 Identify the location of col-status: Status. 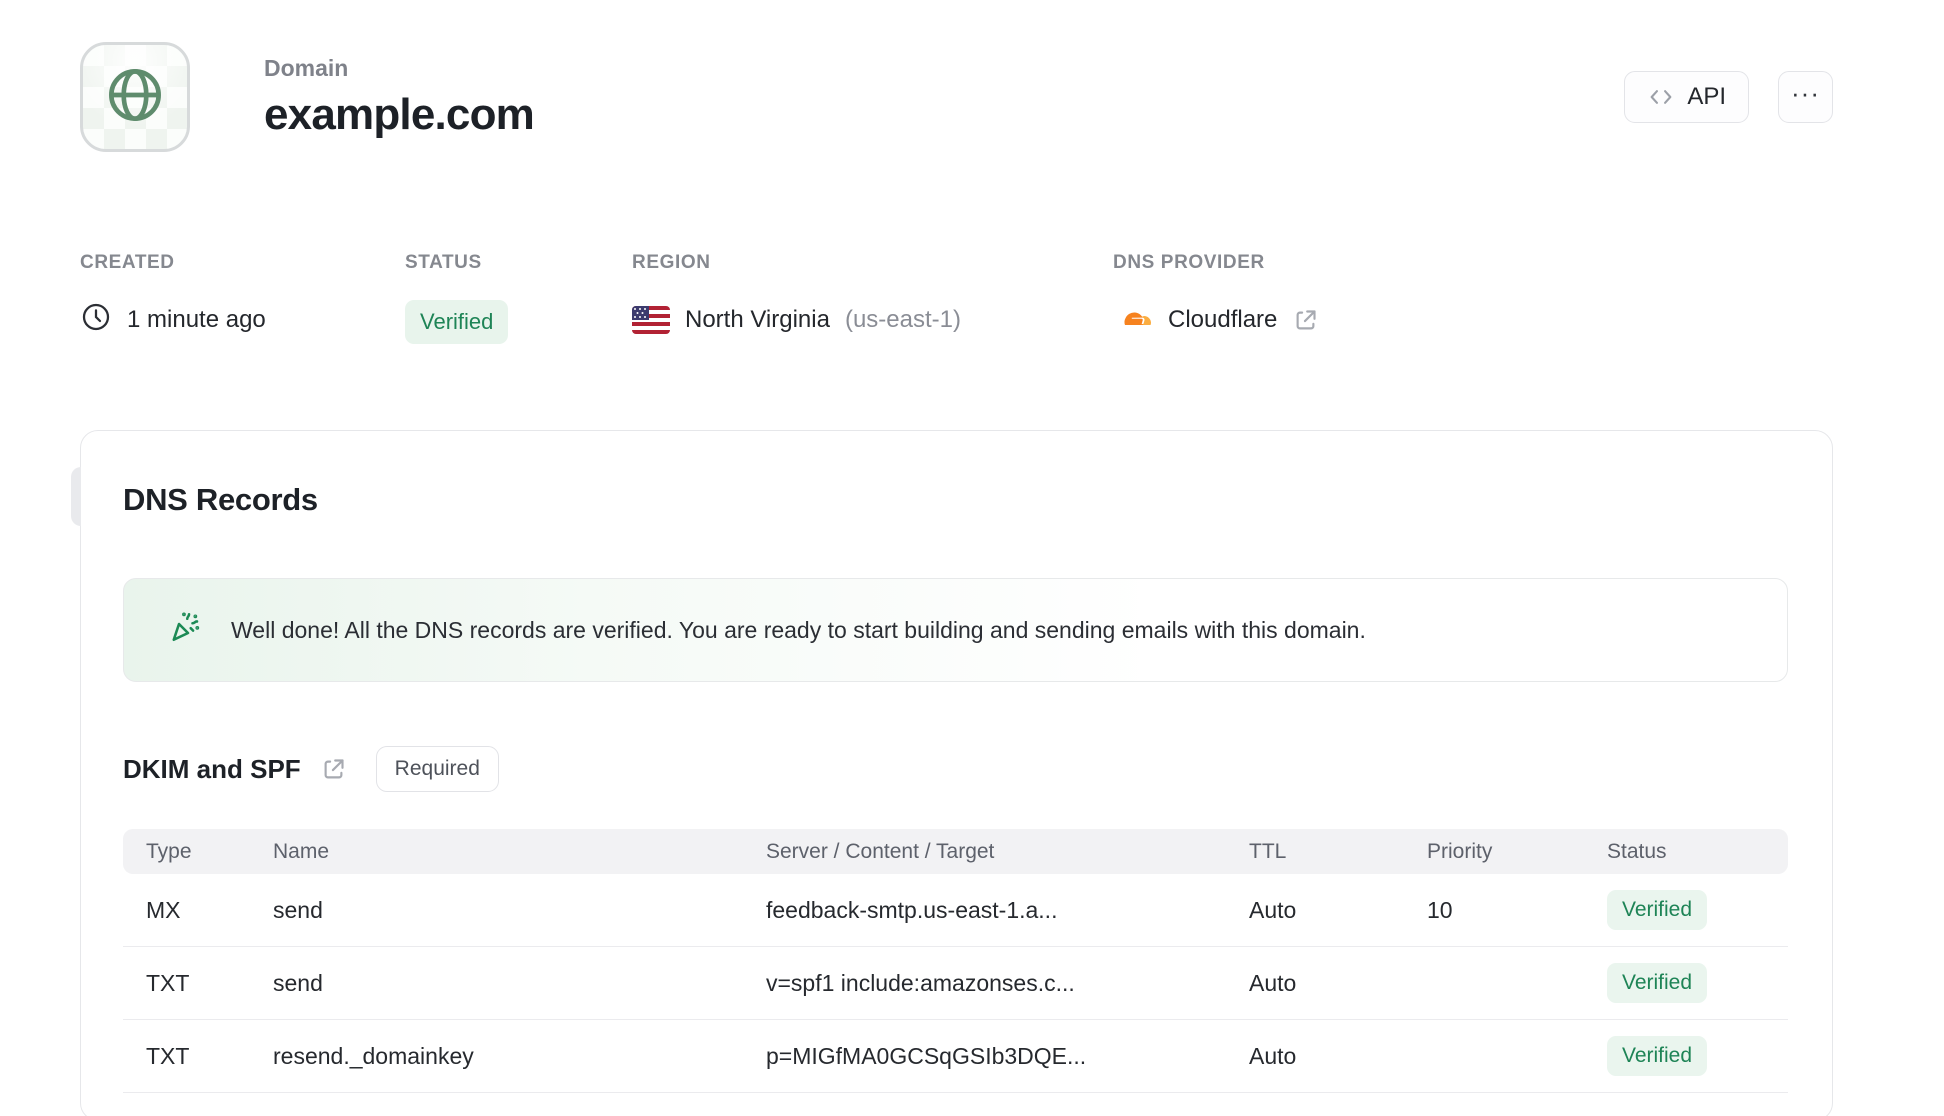
(1637, 851).